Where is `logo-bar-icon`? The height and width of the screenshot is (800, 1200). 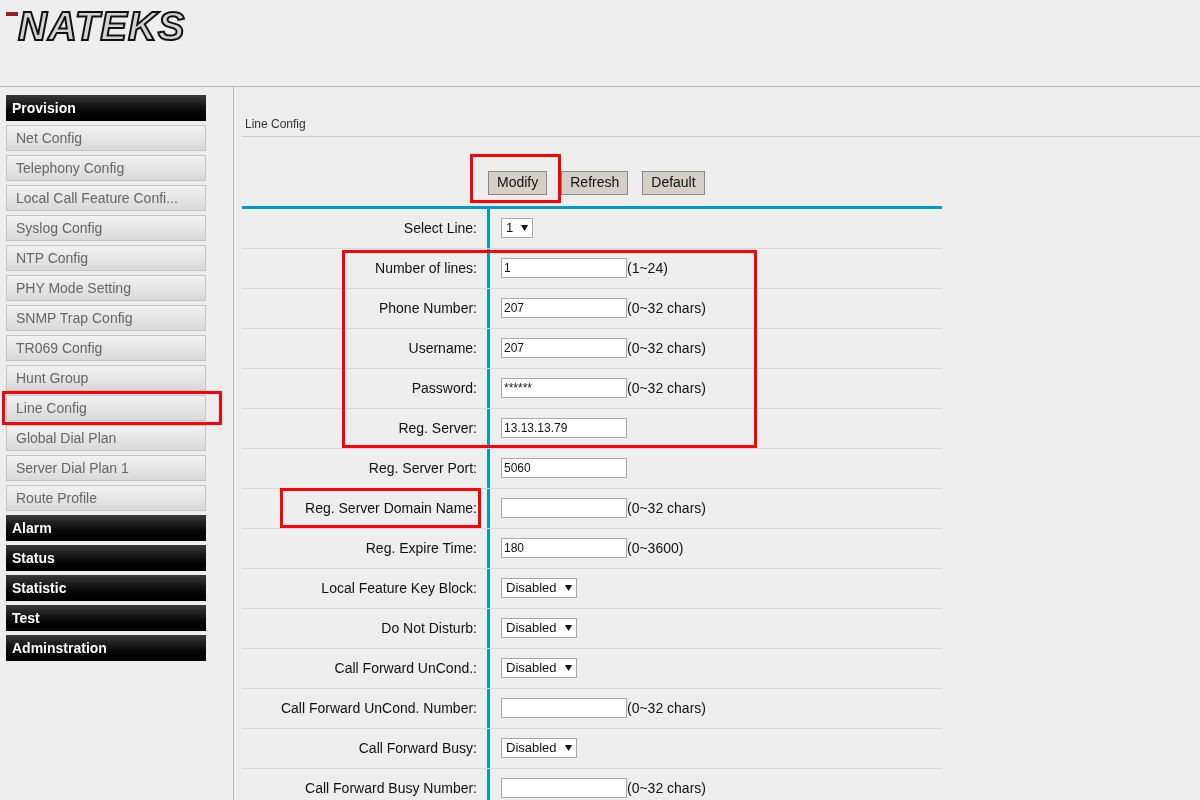
logo-bar-icon is located at coordinates (12, 14).